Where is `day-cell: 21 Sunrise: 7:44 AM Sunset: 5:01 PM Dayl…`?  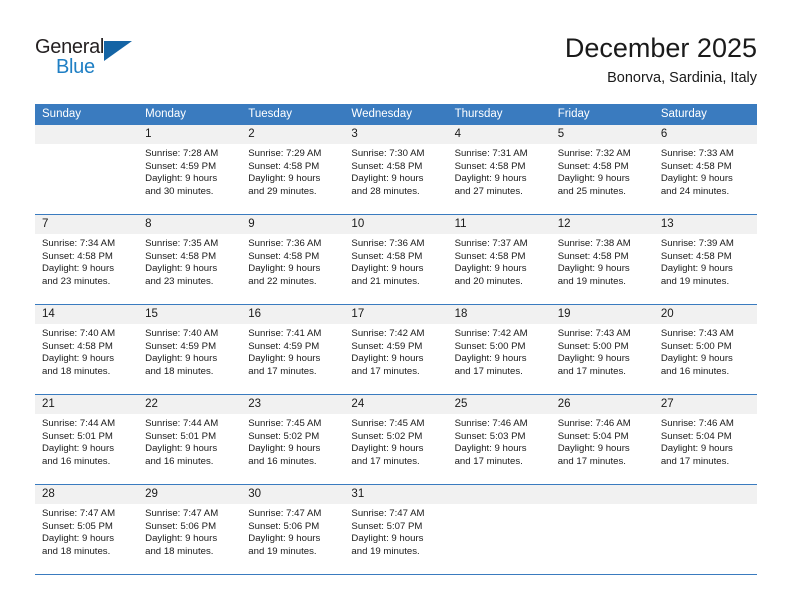 day-cell: 21 Sunrise: 7:44 AM Sunset: 5:01 PM Dayl… is located at coordinates (87, 439).